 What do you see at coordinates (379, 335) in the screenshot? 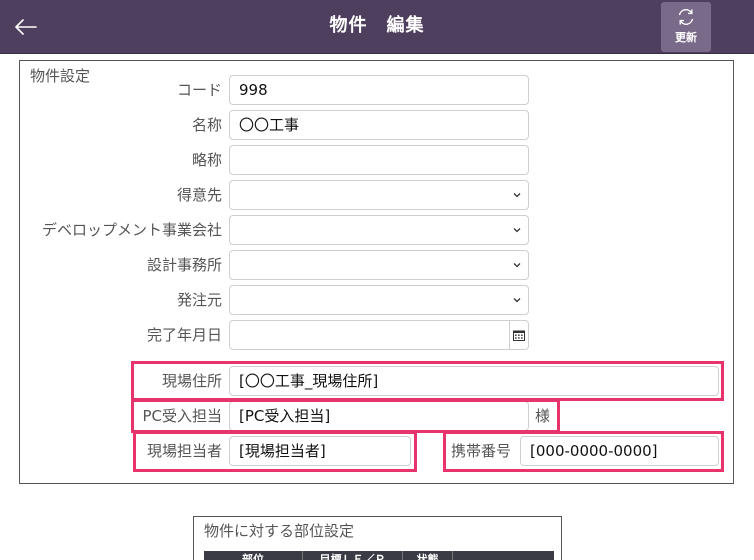
I see `completion-date-input` at bounding box center [379, 335].